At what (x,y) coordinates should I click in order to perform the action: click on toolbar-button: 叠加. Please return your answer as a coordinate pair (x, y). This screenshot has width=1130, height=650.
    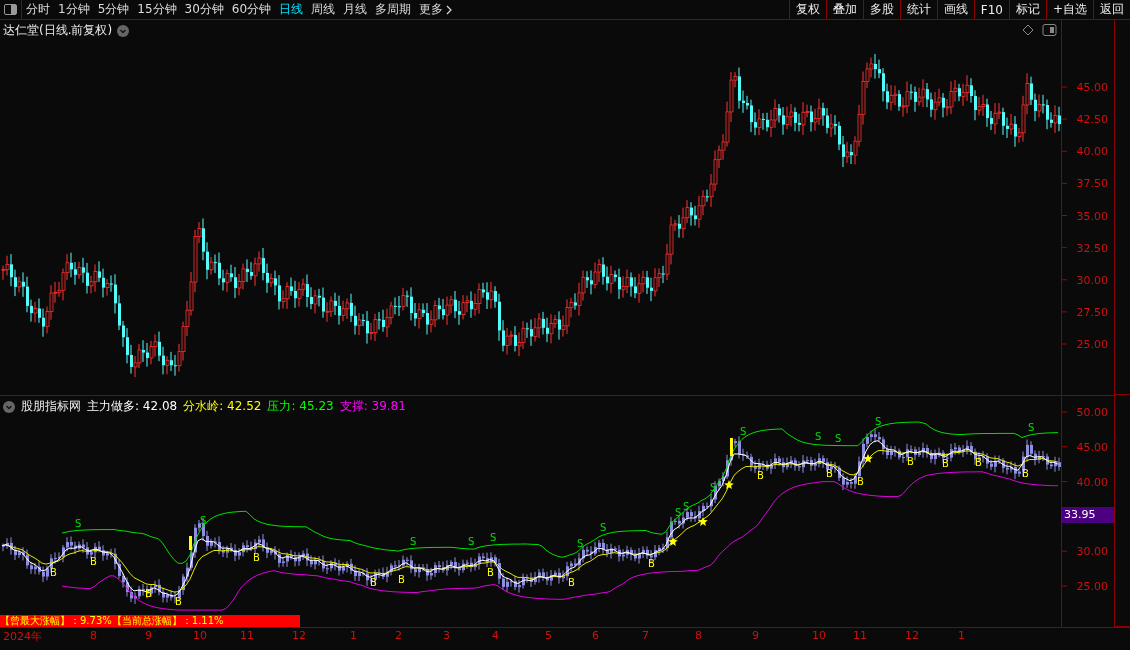
    Looking at the image, I should click on (844, 9).